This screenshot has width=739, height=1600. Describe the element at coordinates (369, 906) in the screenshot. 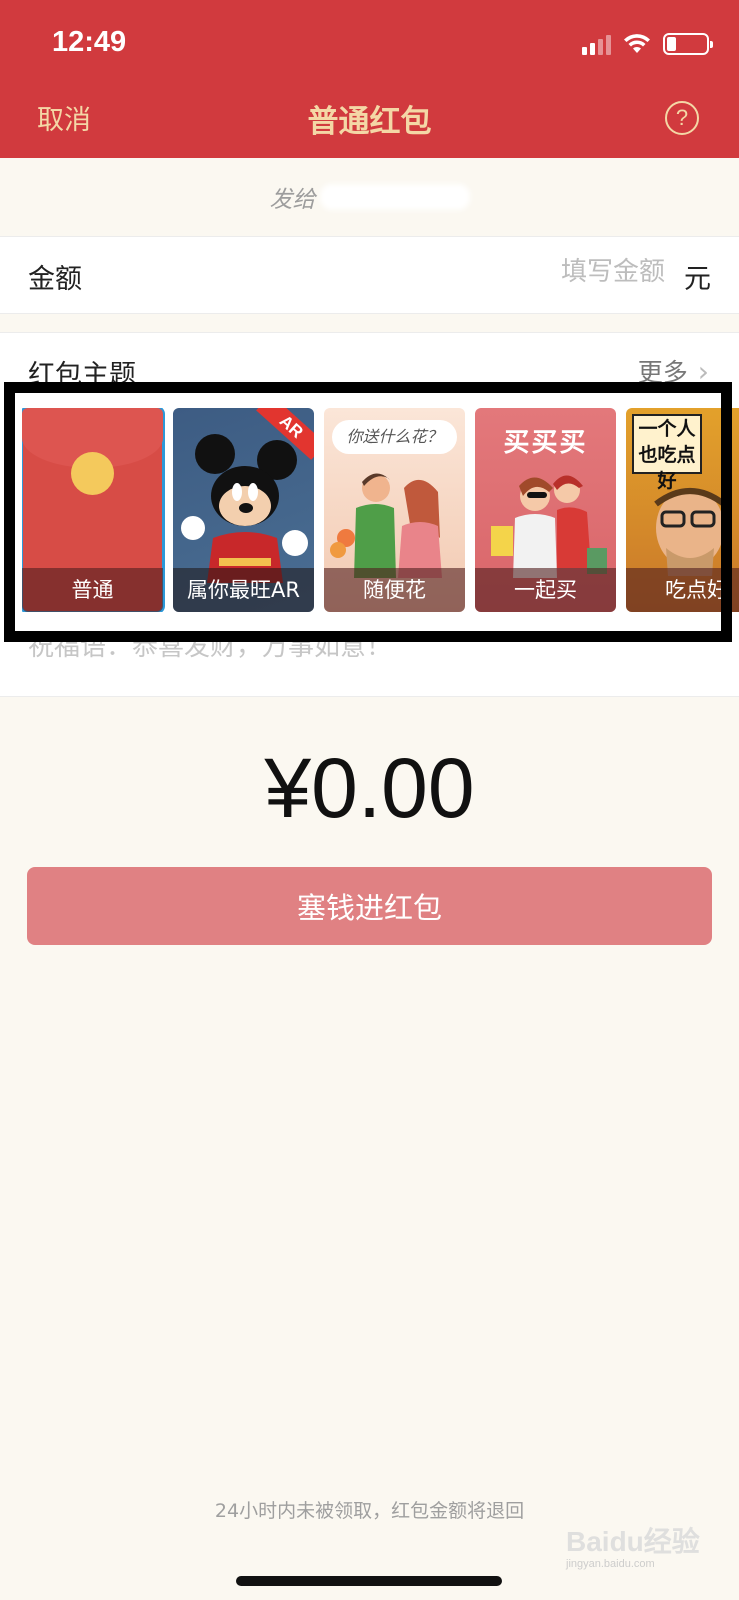

I see `submit-button: 塞钱进红包` at that location.